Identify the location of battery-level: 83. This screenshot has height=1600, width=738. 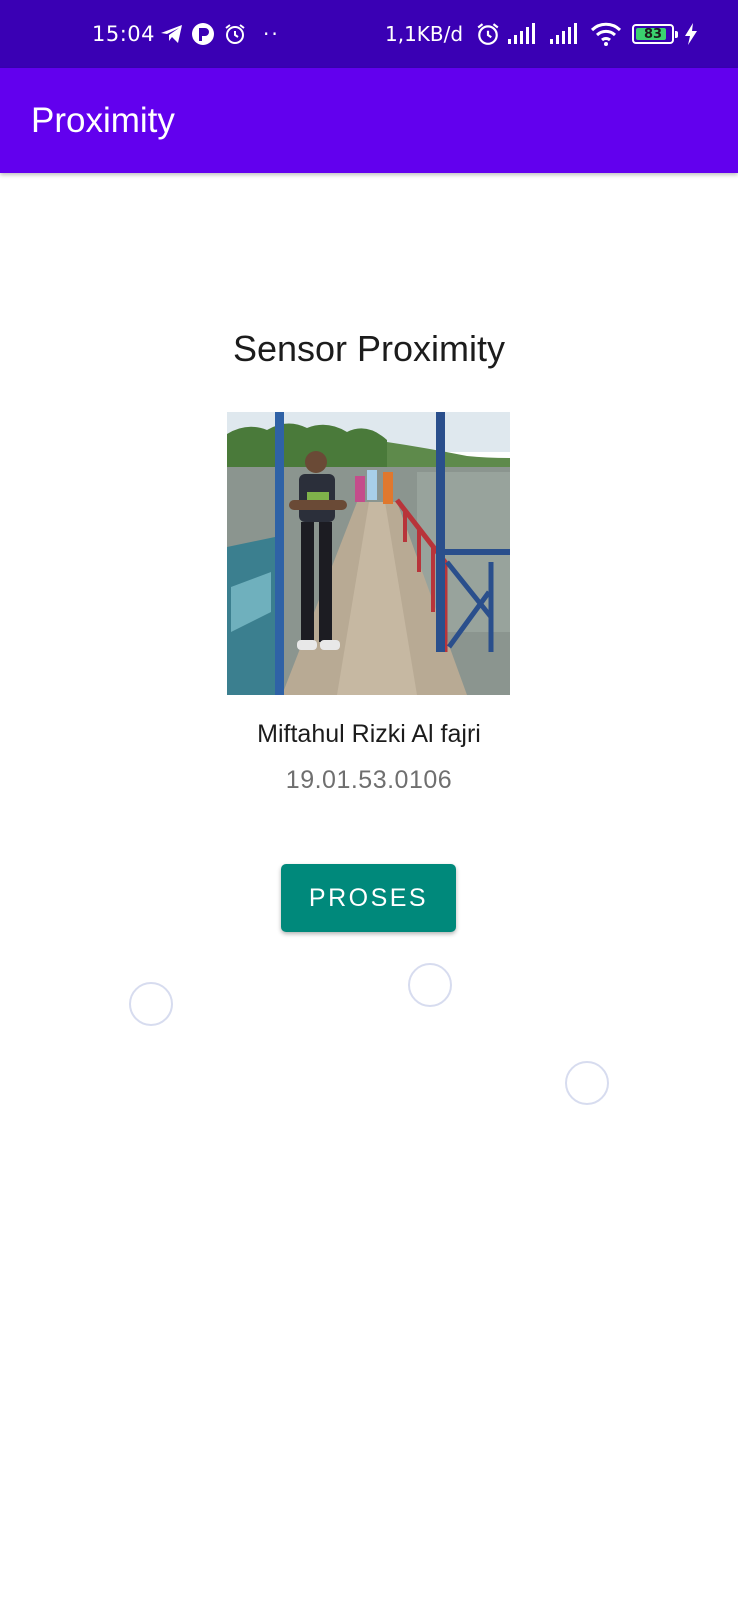
(653, 34).